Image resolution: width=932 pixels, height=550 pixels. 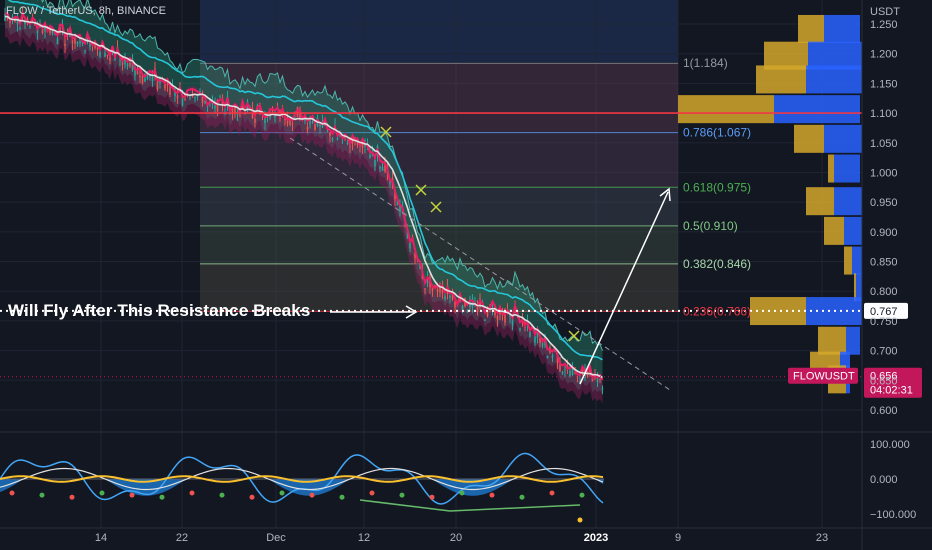 I want to click on fib-level-label: 0.786(1.067), so click(x=717, y=133).